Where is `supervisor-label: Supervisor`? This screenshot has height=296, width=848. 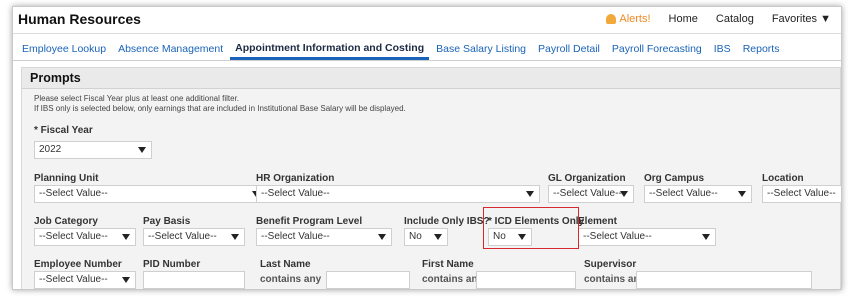 supervisor-label: Supervisor is located at coordinates (610, 264).